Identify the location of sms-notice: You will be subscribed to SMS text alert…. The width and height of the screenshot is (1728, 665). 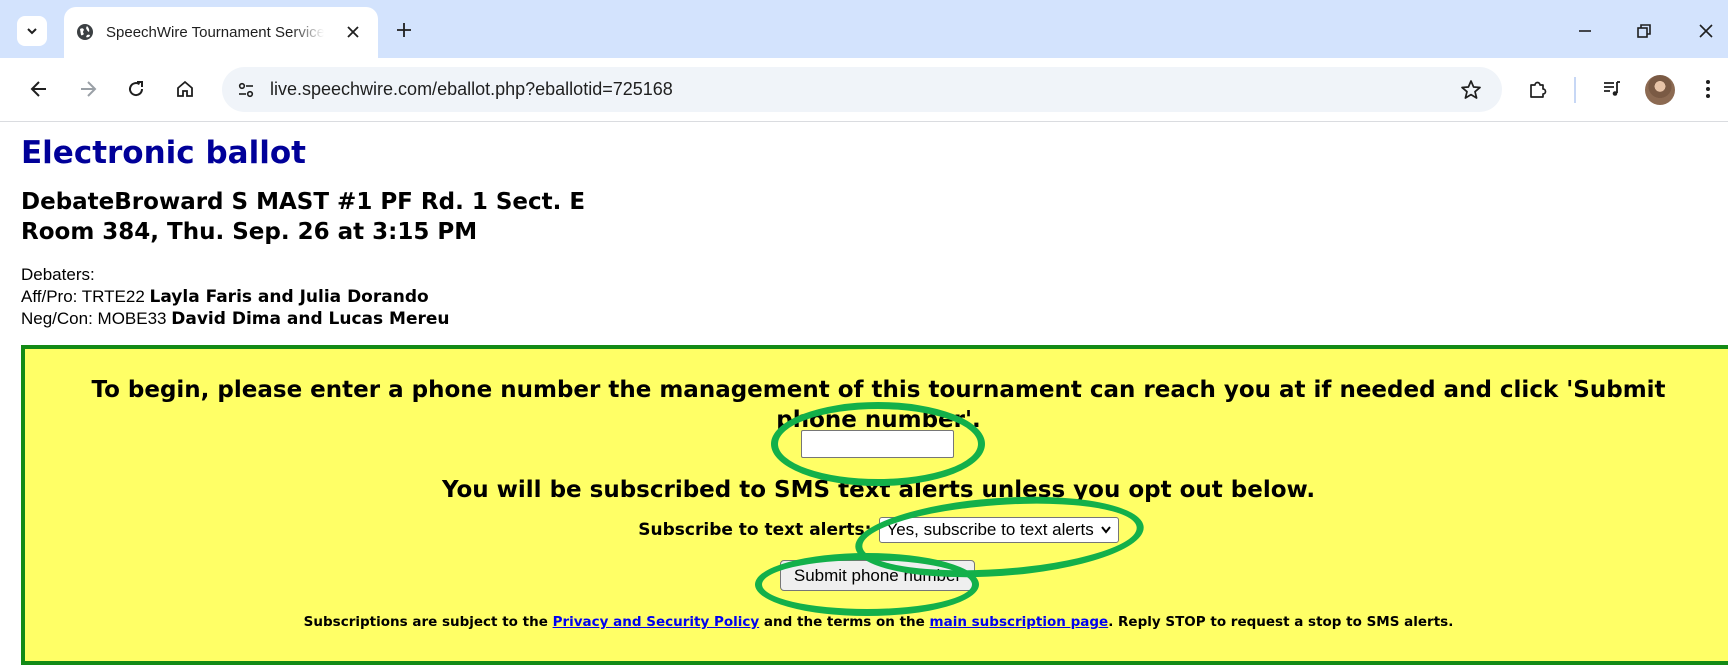
(878, 490).